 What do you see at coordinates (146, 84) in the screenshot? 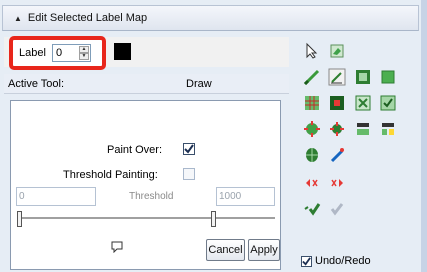
I see `active-tool-row: Active Tool: Draw` at bounding box center [146, 84].